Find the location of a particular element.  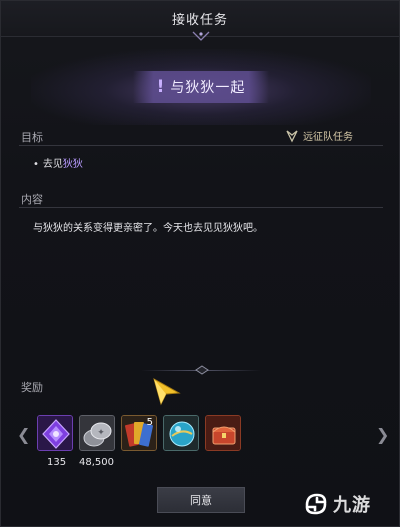

cursor-icon is located at coordinates (167, 391).